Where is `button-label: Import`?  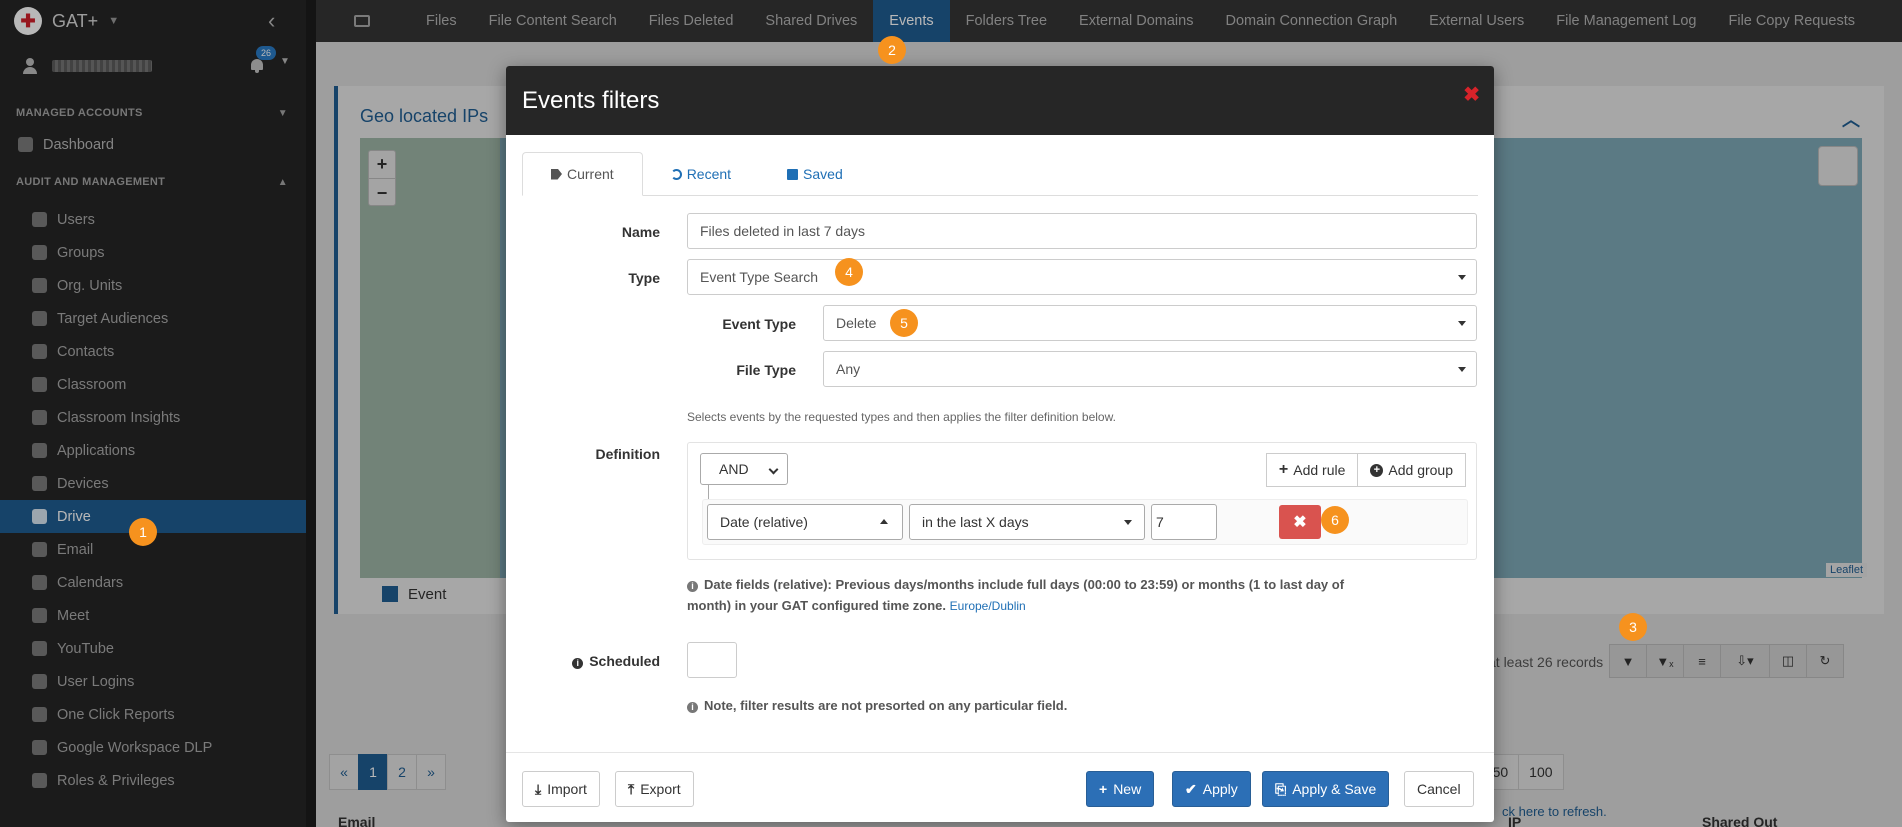 button-label: Import is located at coordinates (567, 789).